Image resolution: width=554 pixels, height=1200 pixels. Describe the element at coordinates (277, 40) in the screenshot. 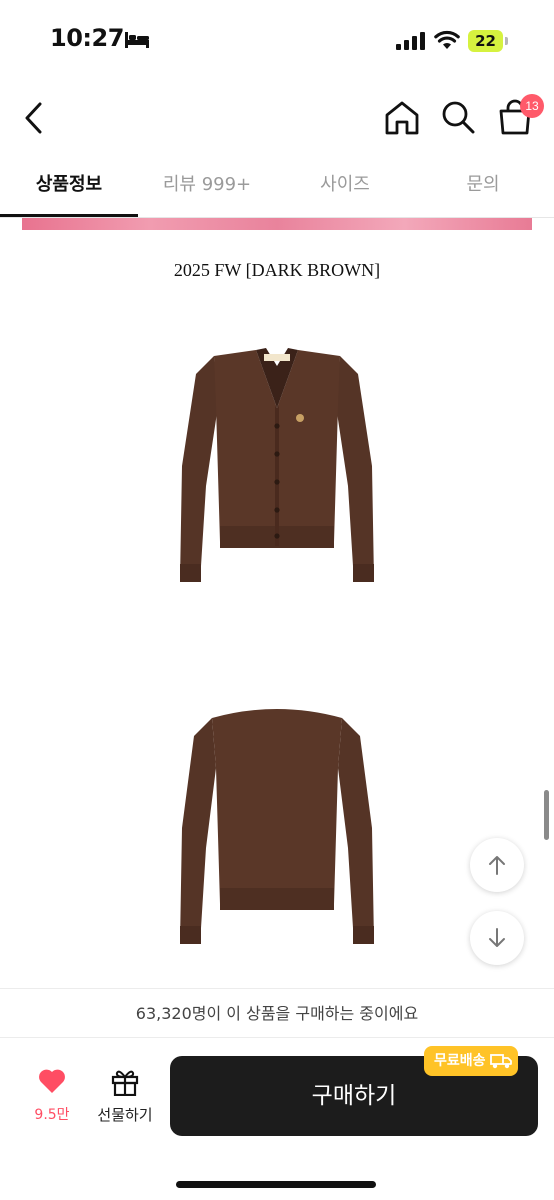

I see `status-bar: 10:27 22` at that location.